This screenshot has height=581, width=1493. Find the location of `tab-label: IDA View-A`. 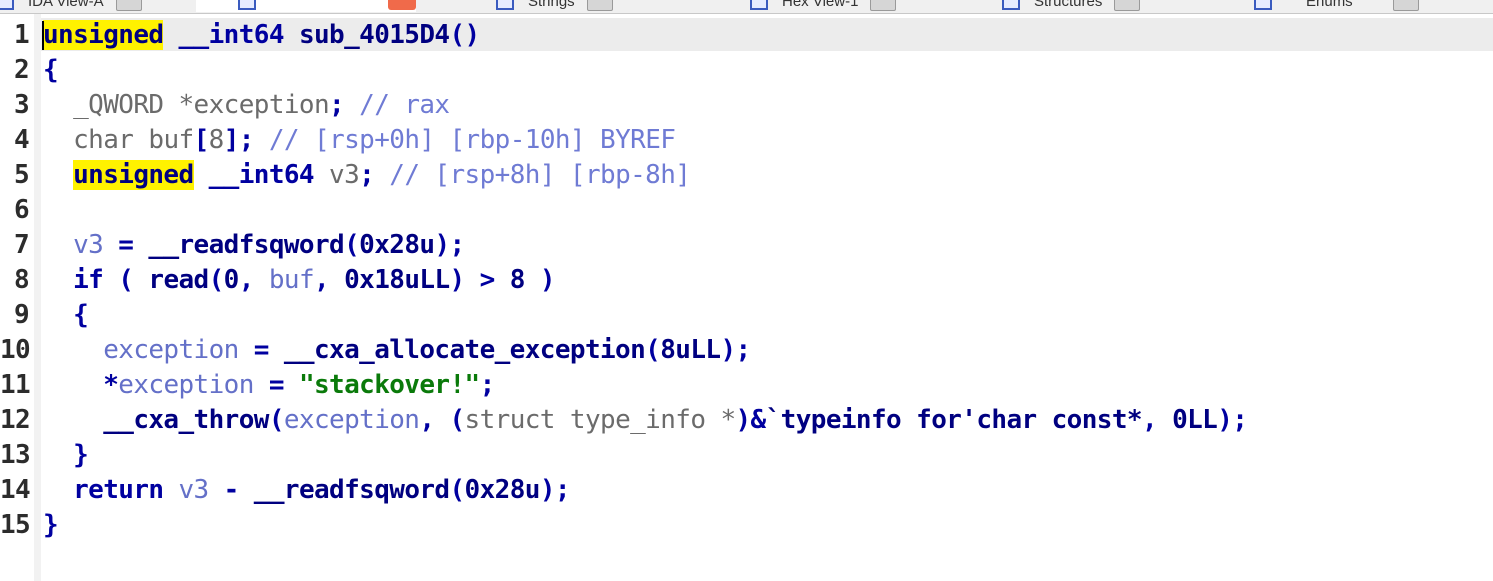

tab-label: IDA View-A is located at coordinates (66, 5).